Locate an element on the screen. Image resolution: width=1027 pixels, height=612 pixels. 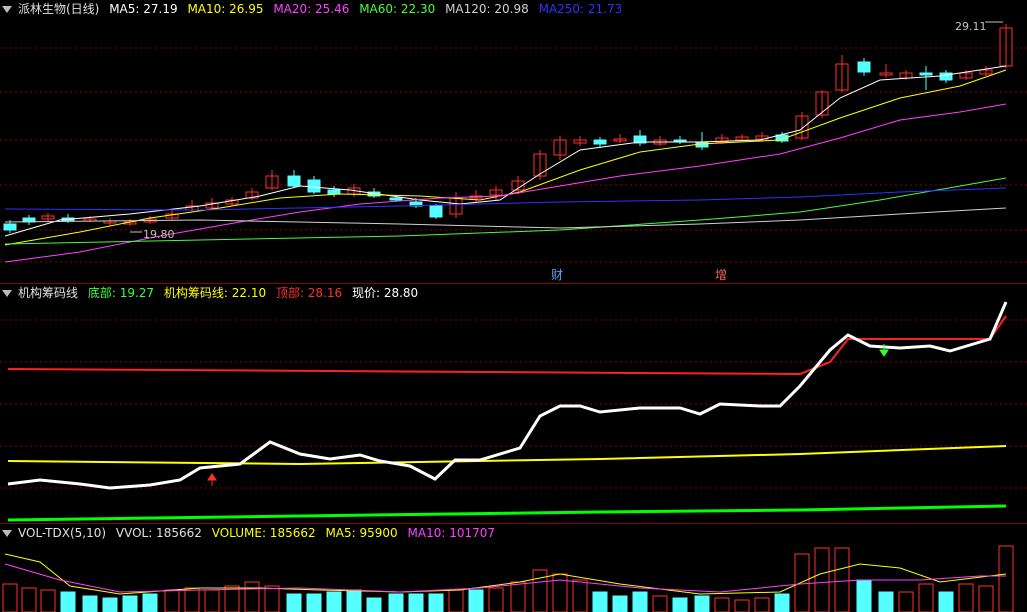
add-share-marker: 增 is located at coordinates (721, 274).